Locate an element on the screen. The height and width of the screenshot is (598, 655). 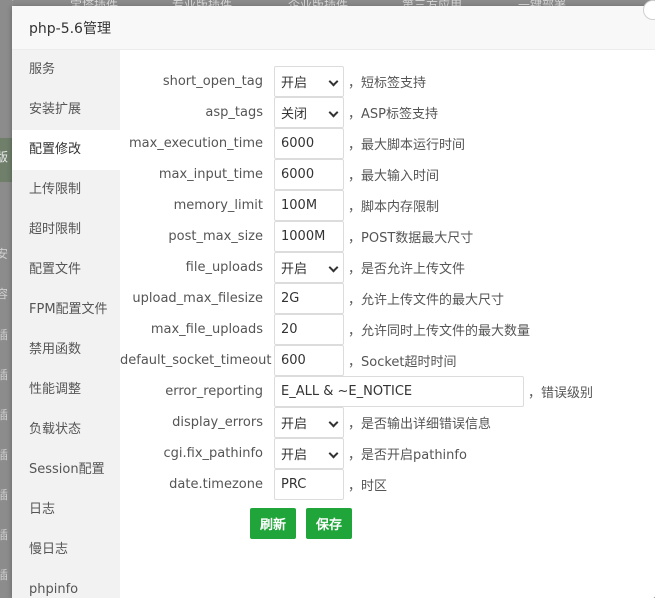
config-value: E_ALL & ~E_NOTICE is located at coordinates (347, 391).